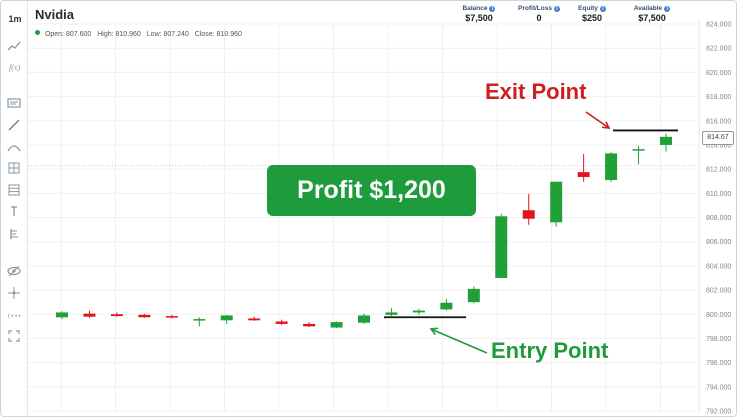  Describe the element at coordinates (652, 18) in the screenshot. I see `stat-value: $7,500` at that location.